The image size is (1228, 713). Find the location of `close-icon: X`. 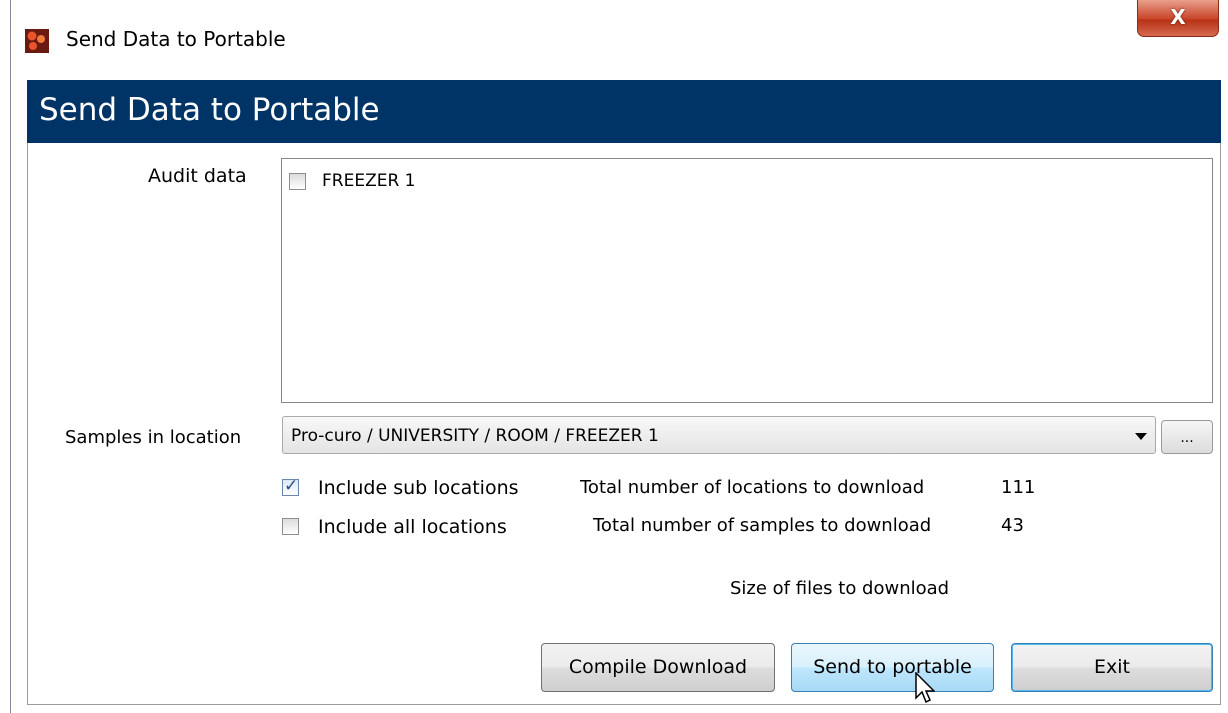

close-icon: X is located at coordinates (1178, 17).